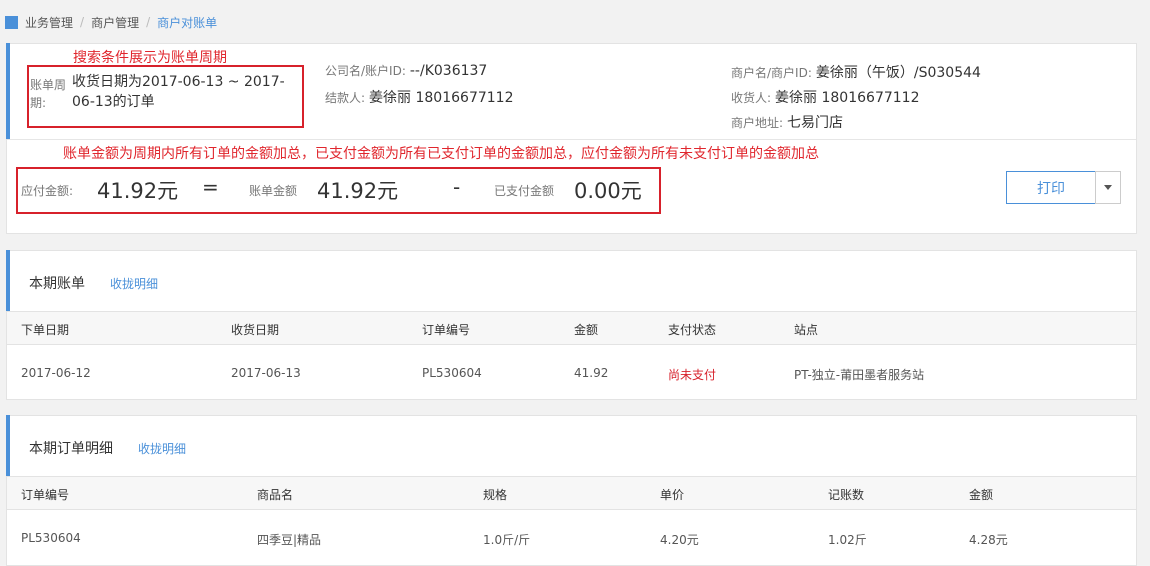  What do you see at coordinates (988, 540) in the screenshot?
I see `table-cell: 4.28元` at bounding box center [988, 540].